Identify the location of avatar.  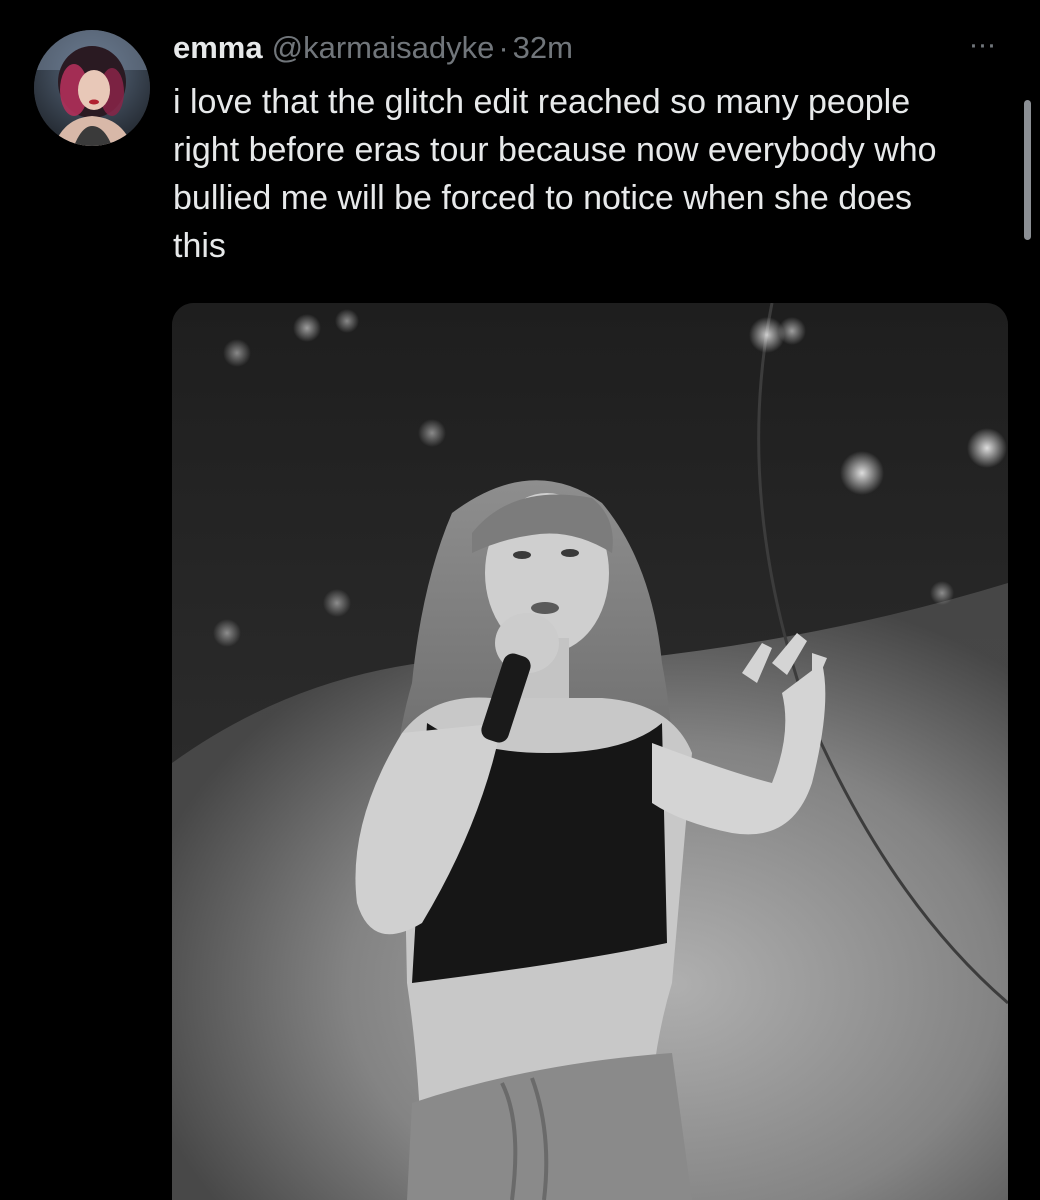
(92, 88).